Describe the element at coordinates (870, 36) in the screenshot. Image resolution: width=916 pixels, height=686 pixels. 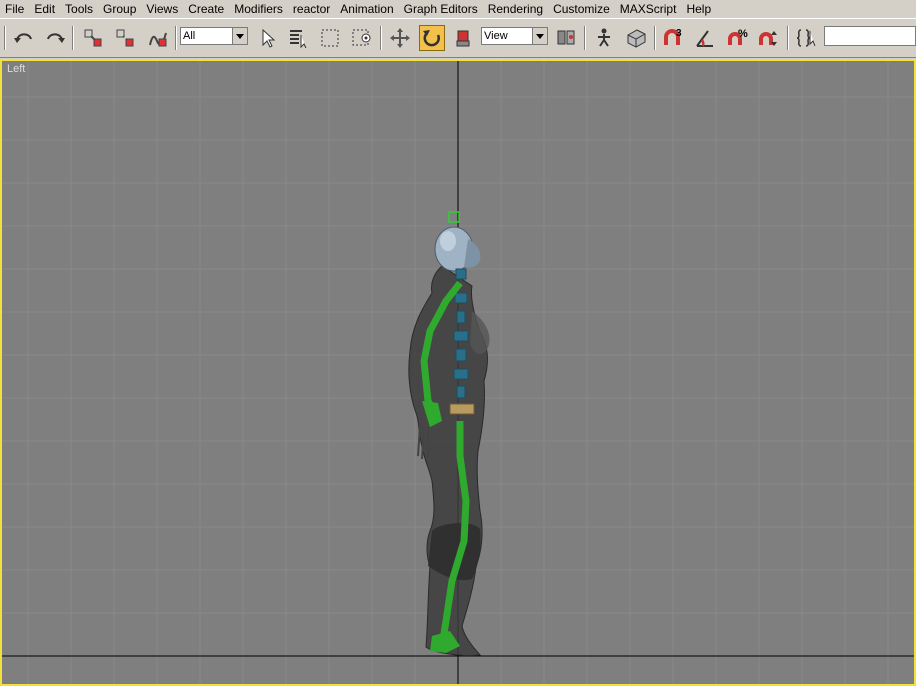
I see `named-selection-set-input` at that location.